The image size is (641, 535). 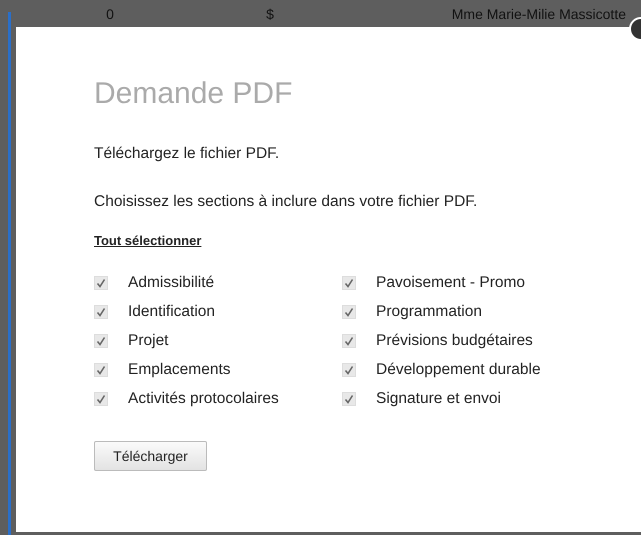 I want to click on section-label: Développement durable, so click(x=458, y=369).